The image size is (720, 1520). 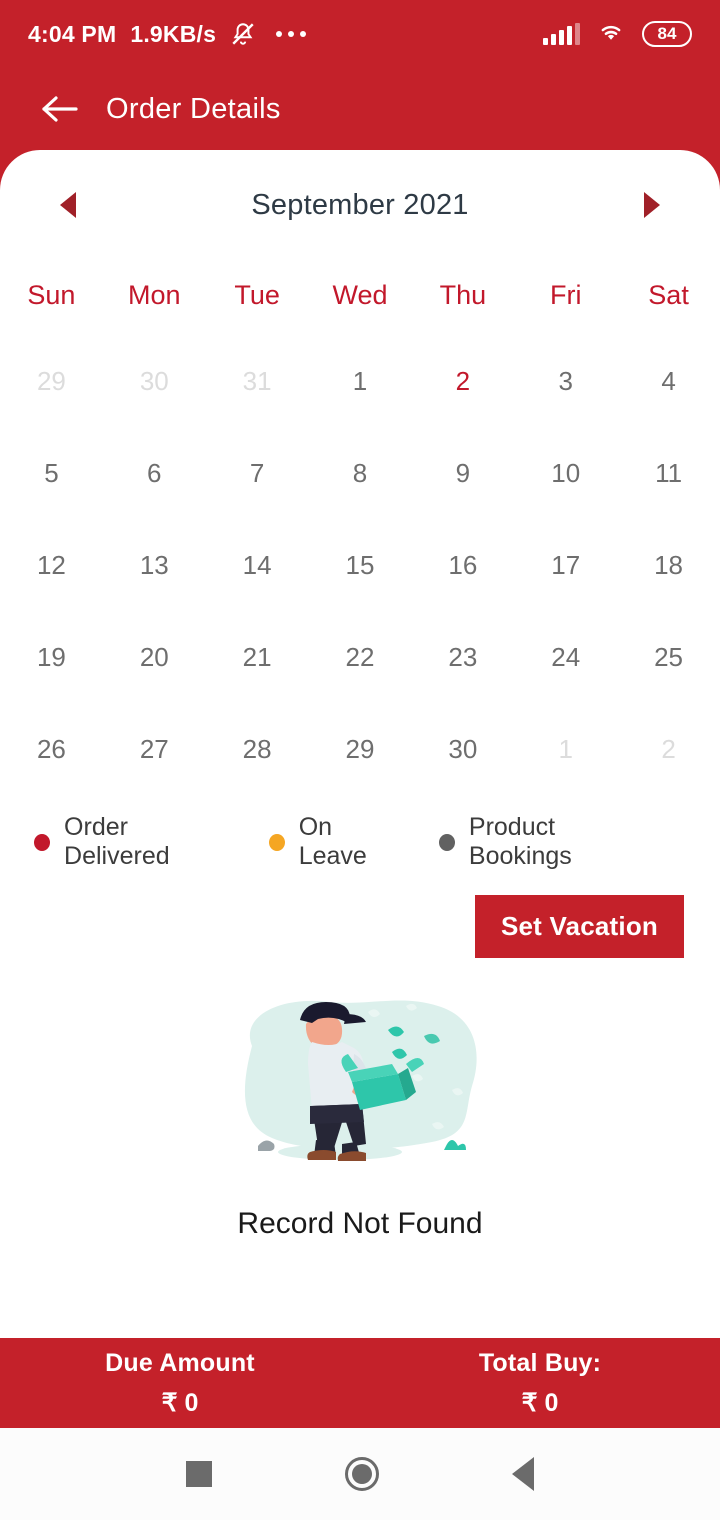 What do you see at coordinates (520, 841) in the screenshot?
I see `legend-label: Product Bookings` at bounding box center [520, 841].